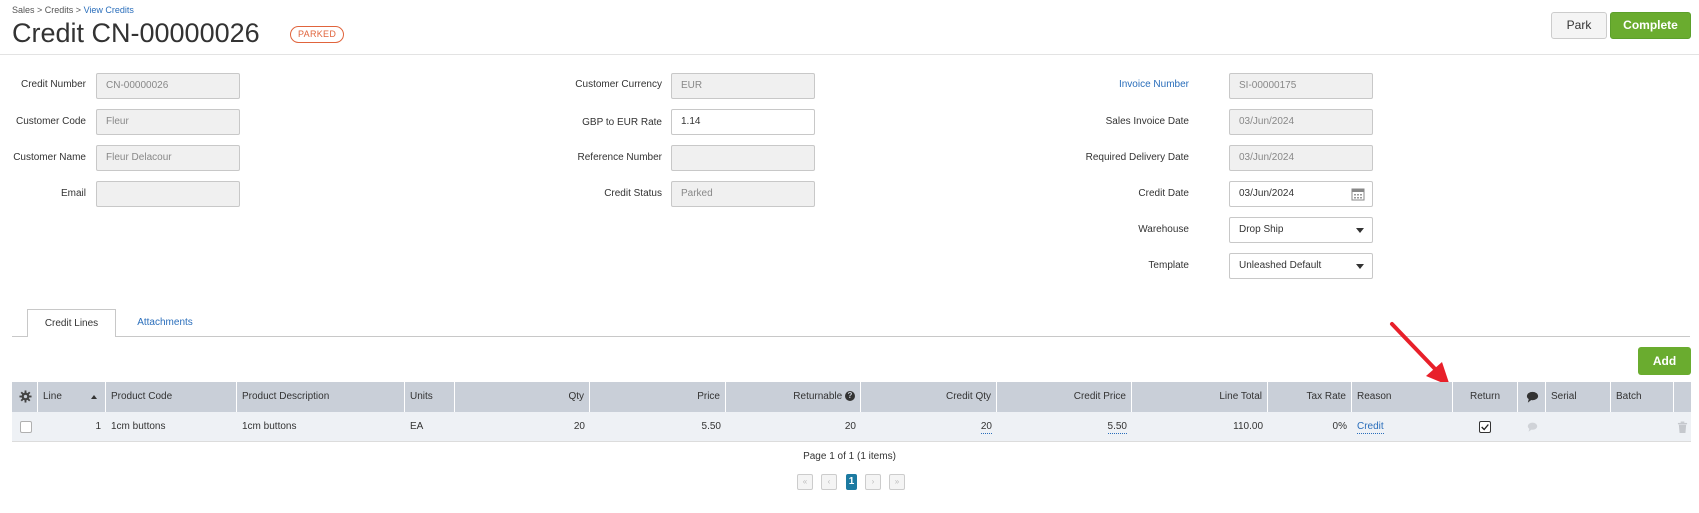 The height and width of the screenshot is (513, 1699). What do you see at coordinates (873, 482) in the screenshot?
I see `pager-next-button: ›` at bounding box center [873, 482].